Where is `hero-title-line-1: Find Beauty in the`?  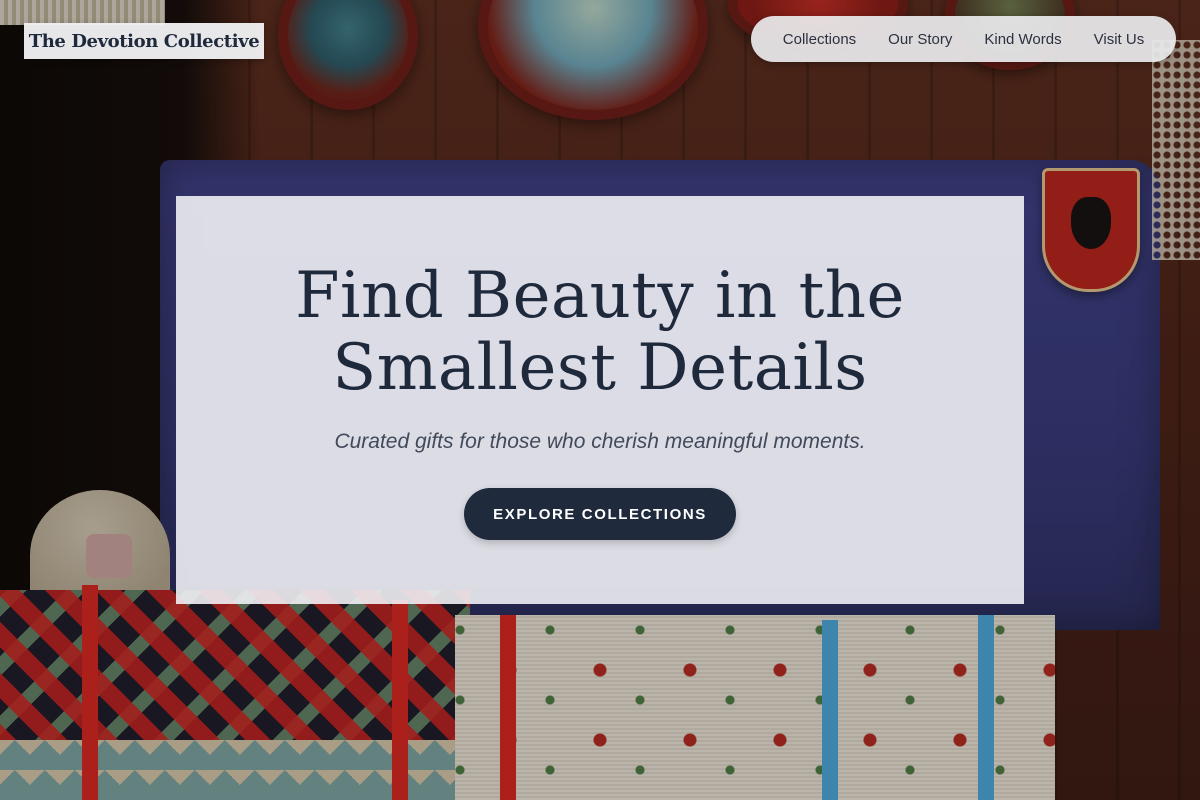
hero-title-line-1: Find Beauty in the is located at coordinates (600, 296).